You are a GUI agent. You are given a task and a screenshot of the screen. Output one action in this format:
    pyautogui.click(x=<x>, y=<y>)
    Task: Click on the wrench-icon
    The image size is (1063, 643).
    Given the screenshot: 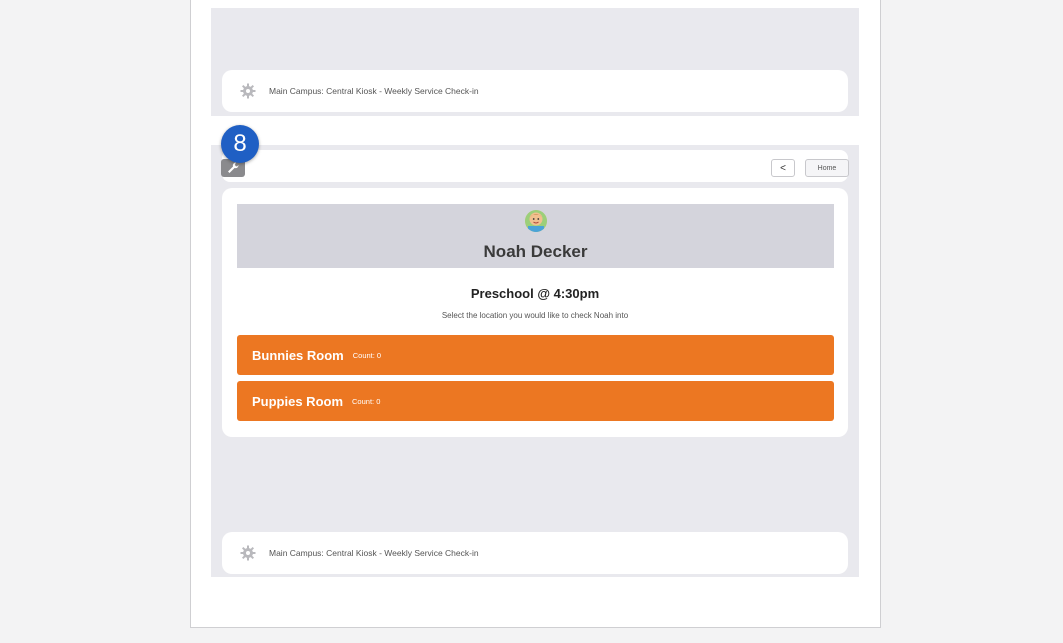 What is the action you would take?
    pyautogui.click(x=233, y=167)
    